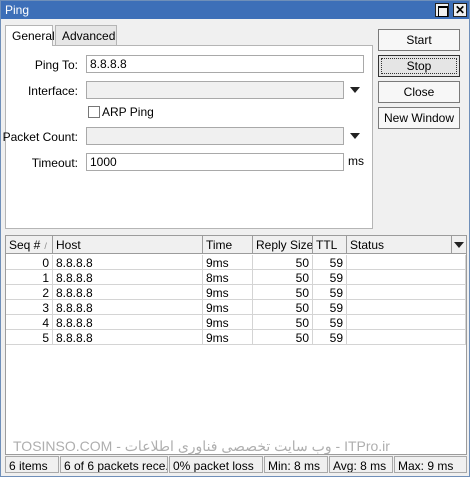 This screenshot has height=477, width=470. What do you see at coordinates (216, 464) in the screenshot?
I see `status-loss: 0% packet loss` at bounding box center [216, 464].